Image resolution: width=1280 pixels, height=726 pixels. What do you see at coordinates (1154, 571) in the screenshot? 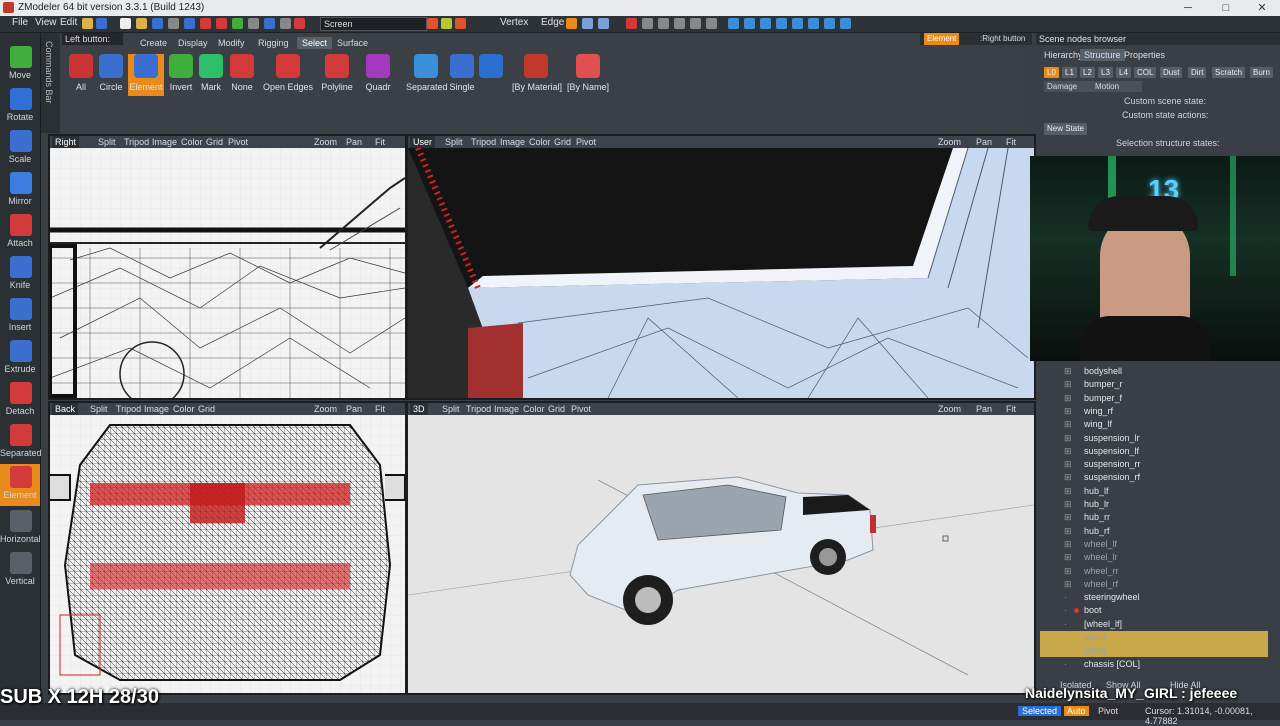
I see `tree-node: ⊞ wheel_rr` at bounding box center [1154, 571].